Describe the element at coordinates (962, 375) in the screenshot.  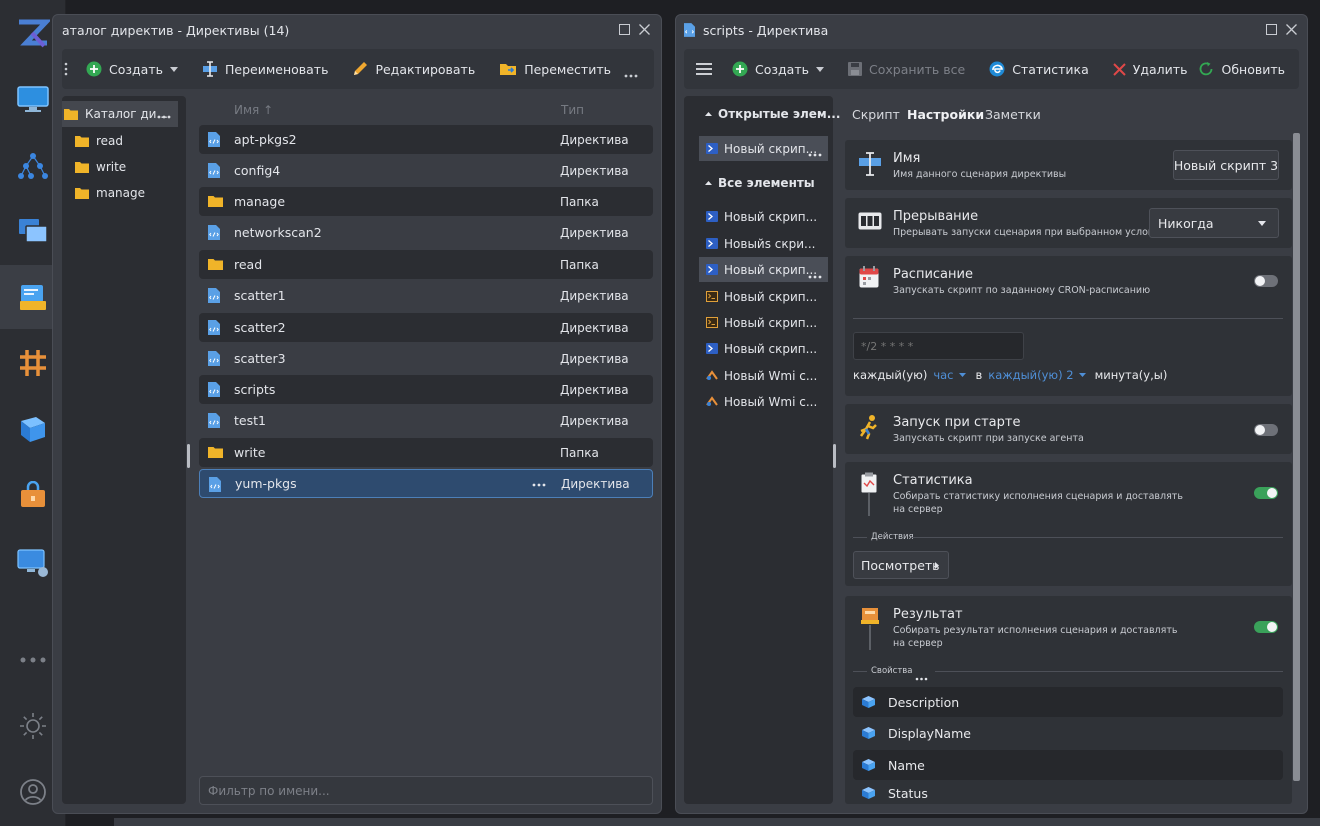
I see `caret-down-icon` at that location.